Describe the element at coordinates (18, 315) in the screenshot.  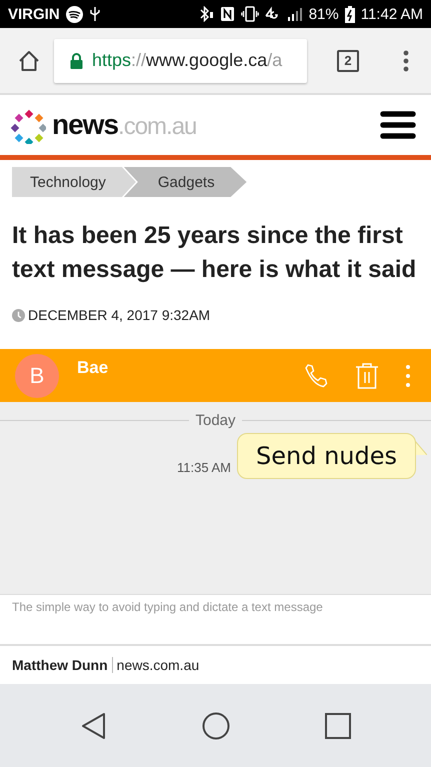
I see `clock-icon` at that location.